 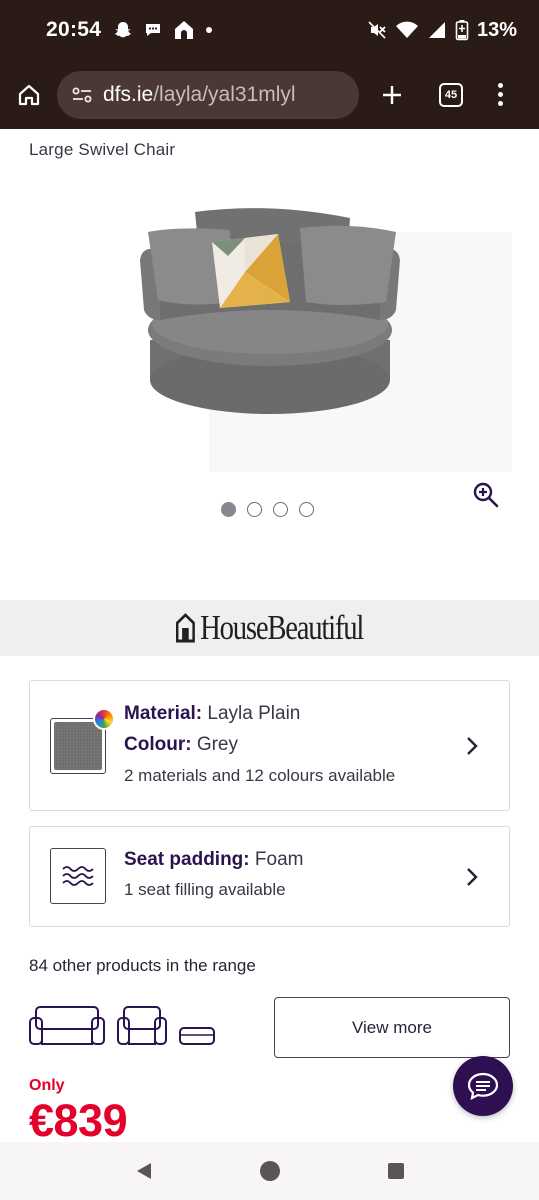 I want to click on footstool-icon, so click(x=197, y=1036).